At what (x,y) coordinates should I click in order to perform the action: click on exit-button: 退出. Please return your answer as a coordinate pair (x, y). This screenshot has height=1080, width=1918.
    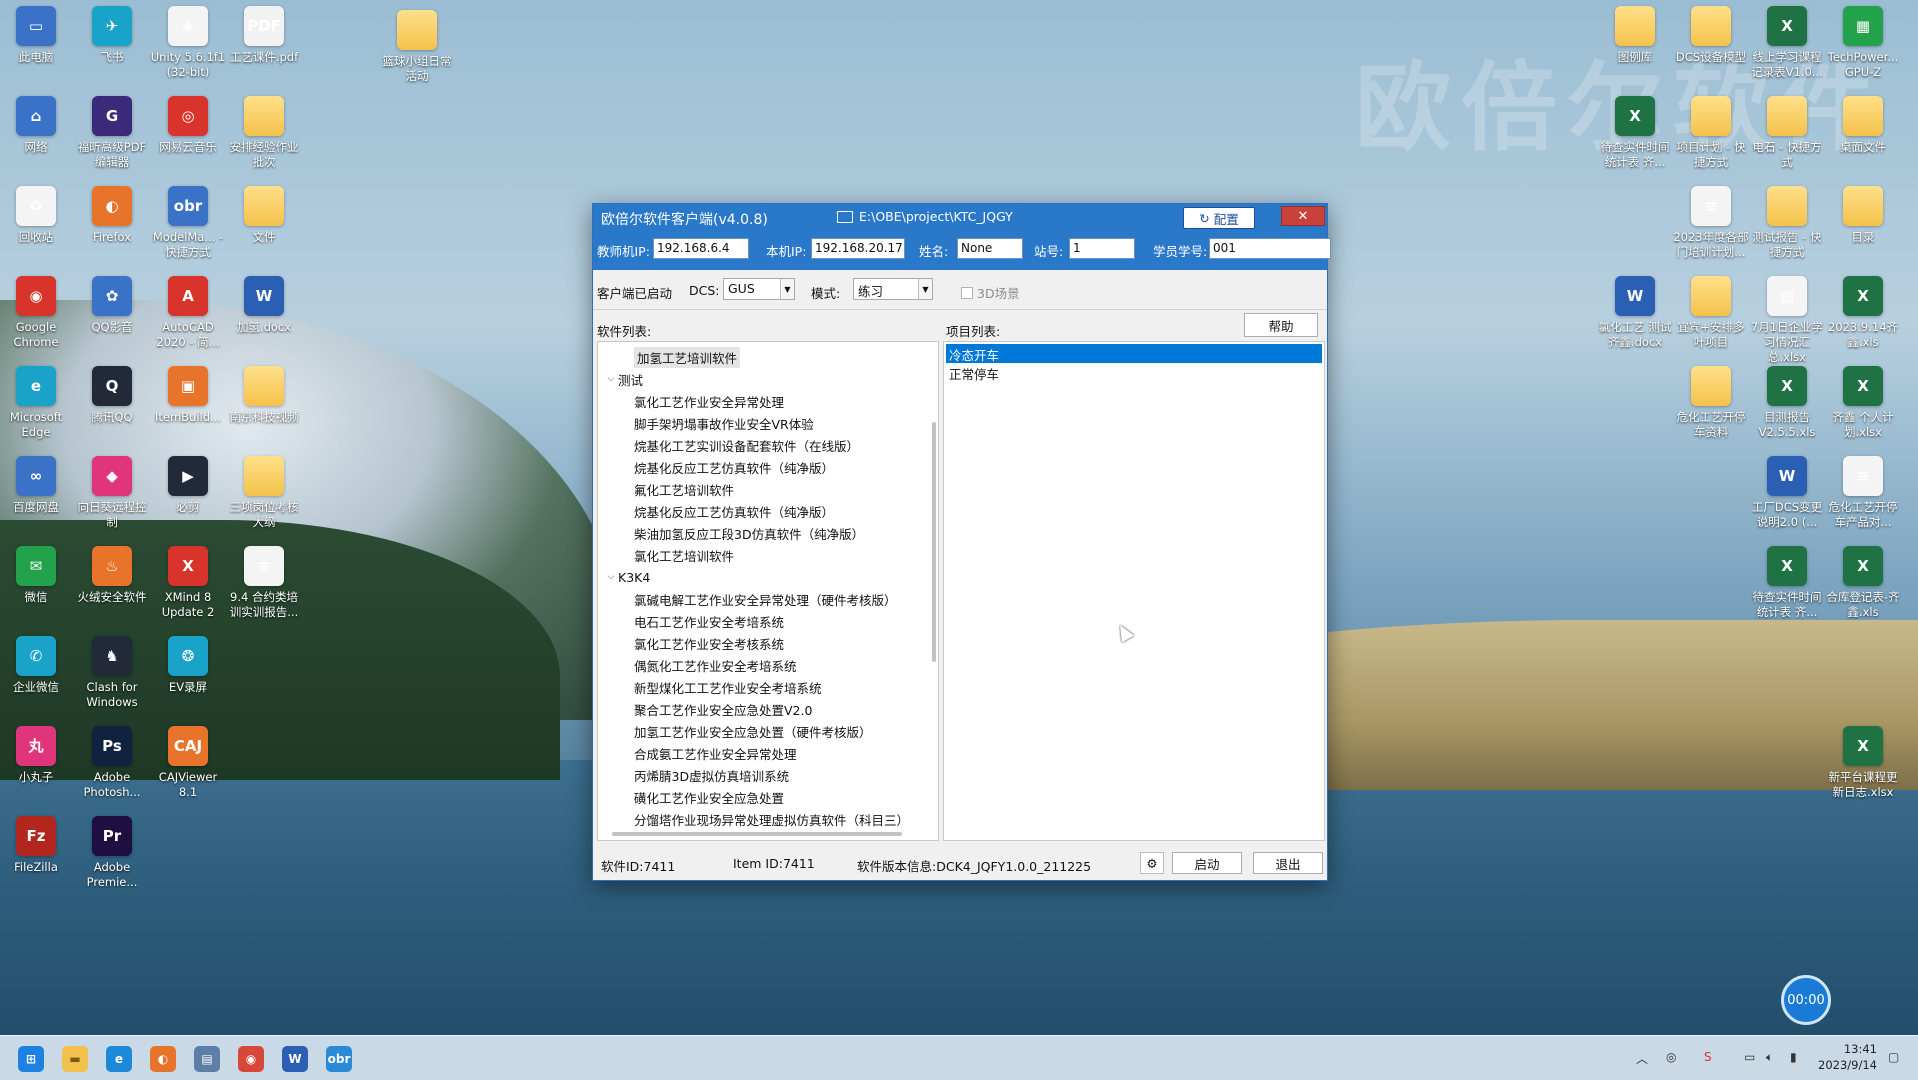
    Looking at the image, I should click on (1288, 863).